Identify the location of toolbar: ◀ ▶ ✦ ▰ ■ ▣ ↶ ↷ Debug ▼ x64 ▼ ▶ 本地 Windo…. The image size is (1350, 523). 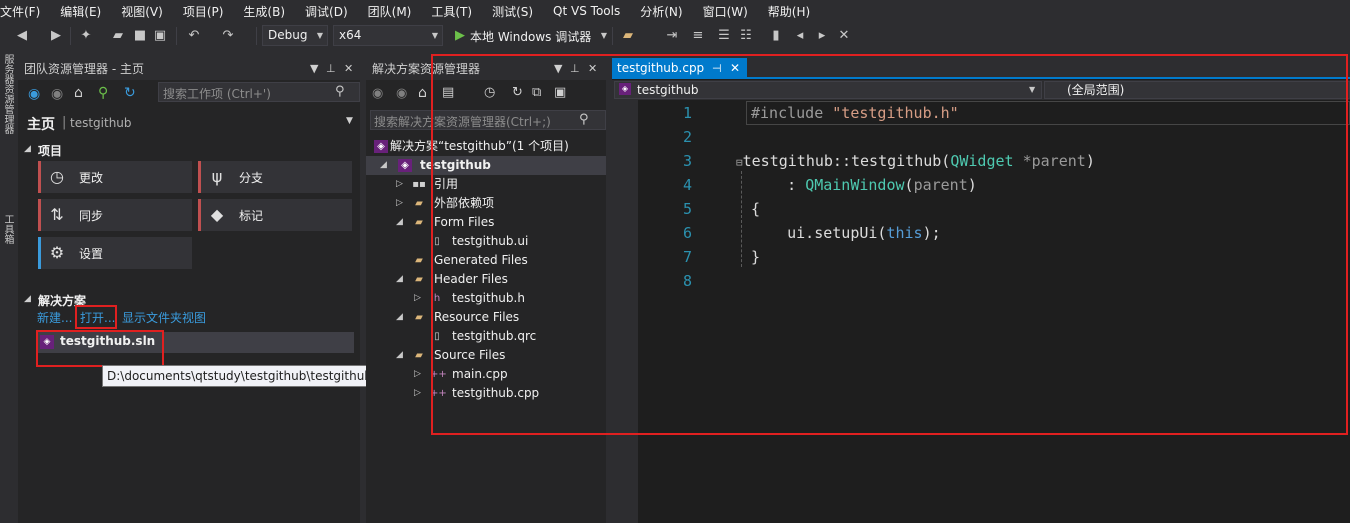
(675, 36).